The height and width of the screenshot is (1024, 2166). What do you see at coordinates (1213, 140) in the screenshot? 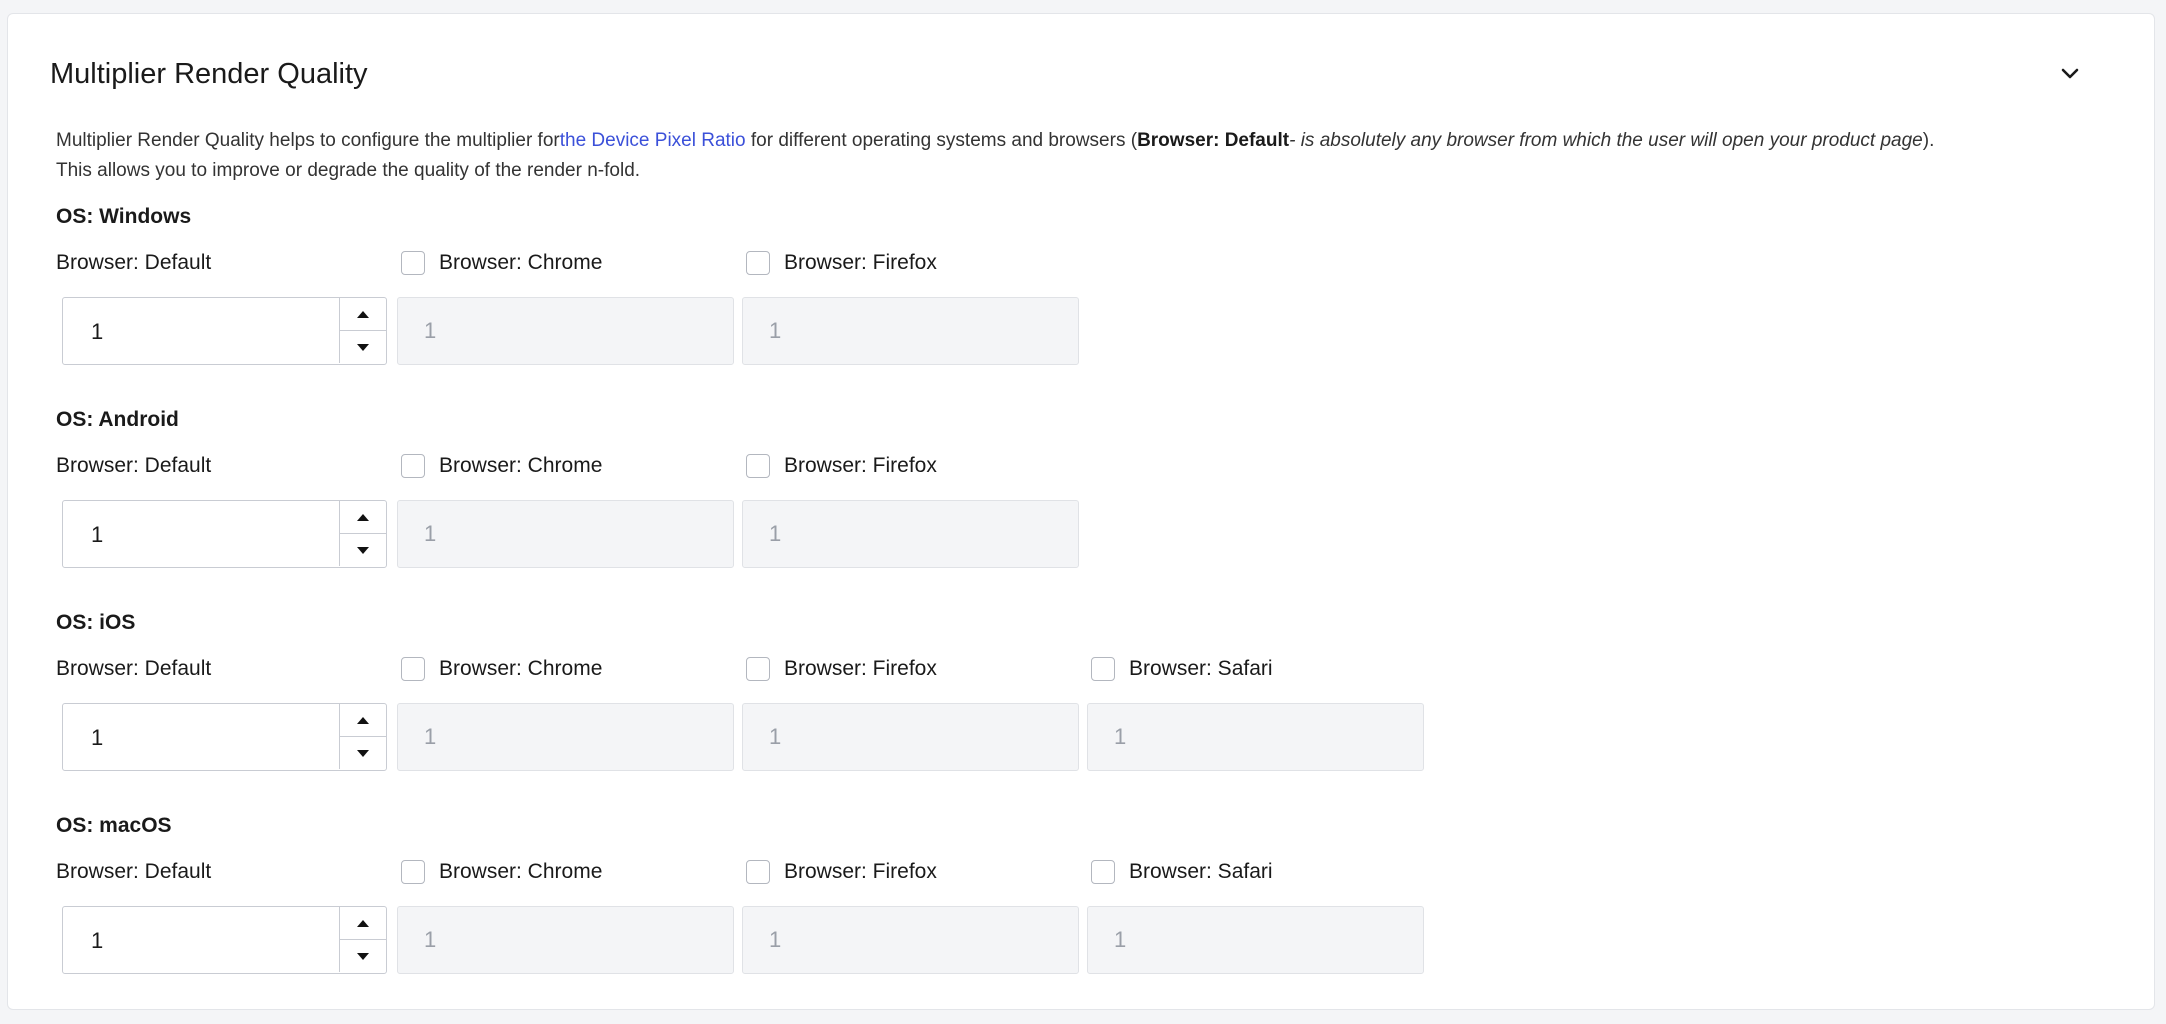
I see `description-bold: Browser: Default` at bounding box center [1213, 140].